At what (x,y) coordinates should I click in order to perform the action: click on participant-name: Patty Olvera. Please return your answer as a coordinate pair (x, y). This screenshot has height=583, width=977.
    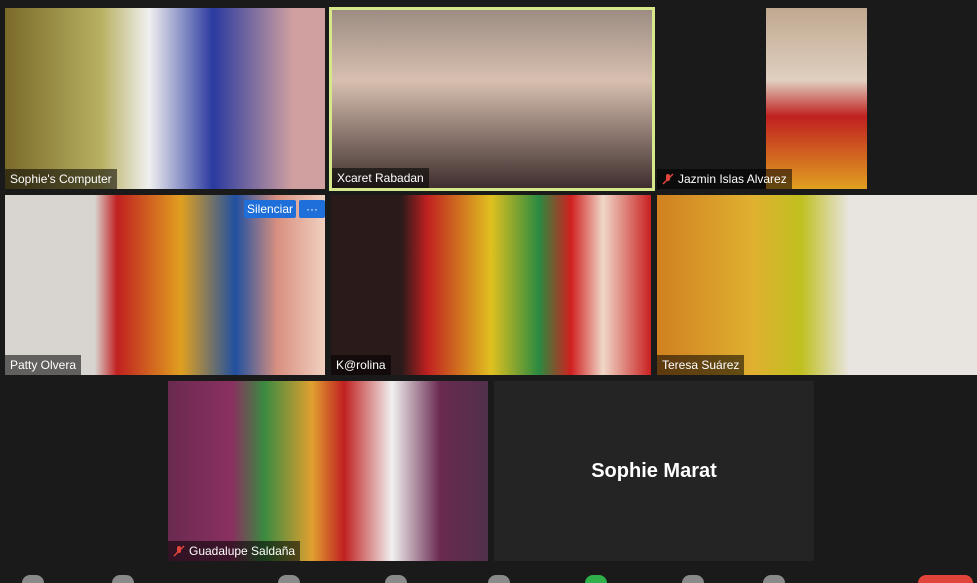
    Looking at the image, I should click on (43, 365).